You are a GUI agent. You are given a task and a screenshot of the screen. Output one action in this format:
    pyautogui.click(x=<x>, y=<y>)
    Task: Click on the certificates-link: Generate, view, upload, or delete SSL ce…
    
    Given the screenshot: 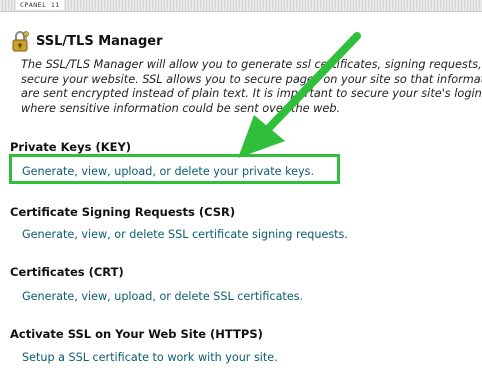 What is the action you would take?
    pyautogui.click(x=162, y=296)
    